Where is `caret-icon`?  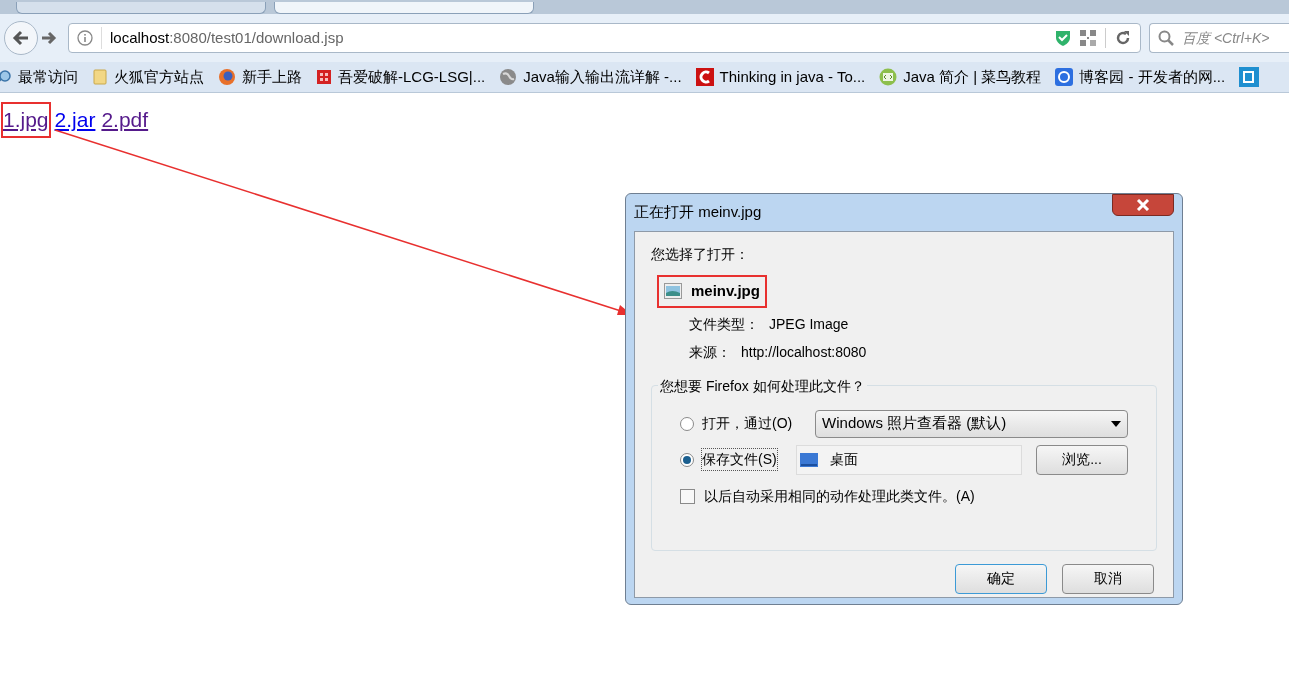 caret-icon is located at coordinates (1116, 423).